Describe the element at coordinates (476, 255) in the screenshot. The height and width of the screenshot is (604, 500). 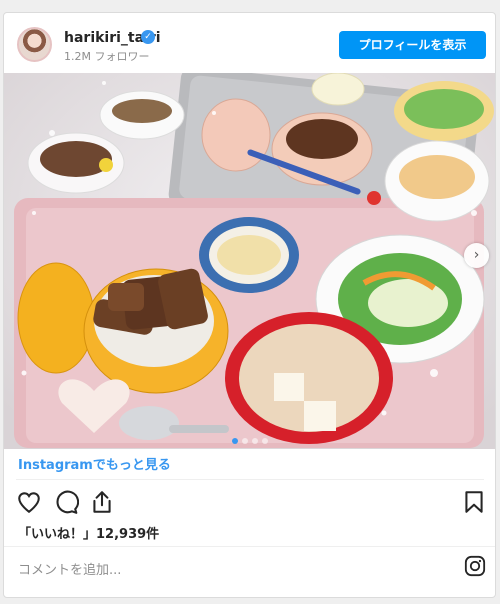
I see `chevron-right-icon: ›` at that location.